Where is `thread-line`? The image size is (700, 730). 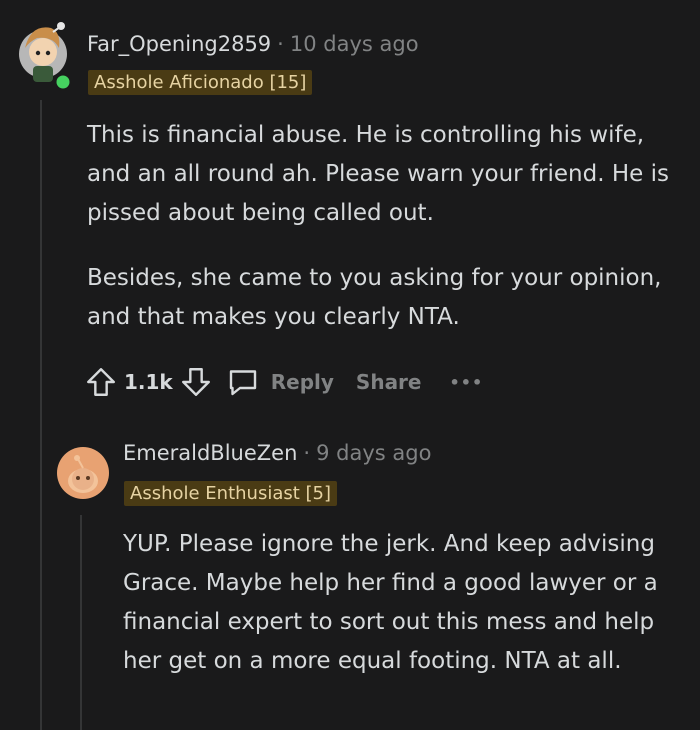
thread-line is located at coordinates (41, 415).